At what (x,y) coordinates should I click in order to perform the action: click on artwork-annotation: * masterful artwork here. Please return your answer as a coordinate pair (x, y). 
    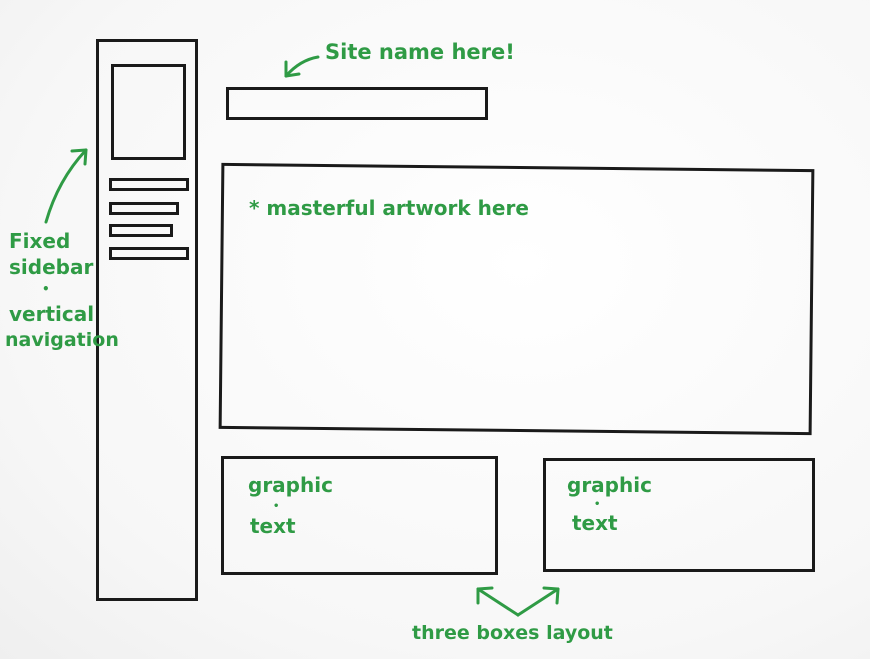
    Looking at the image, I should click on (389, 208).